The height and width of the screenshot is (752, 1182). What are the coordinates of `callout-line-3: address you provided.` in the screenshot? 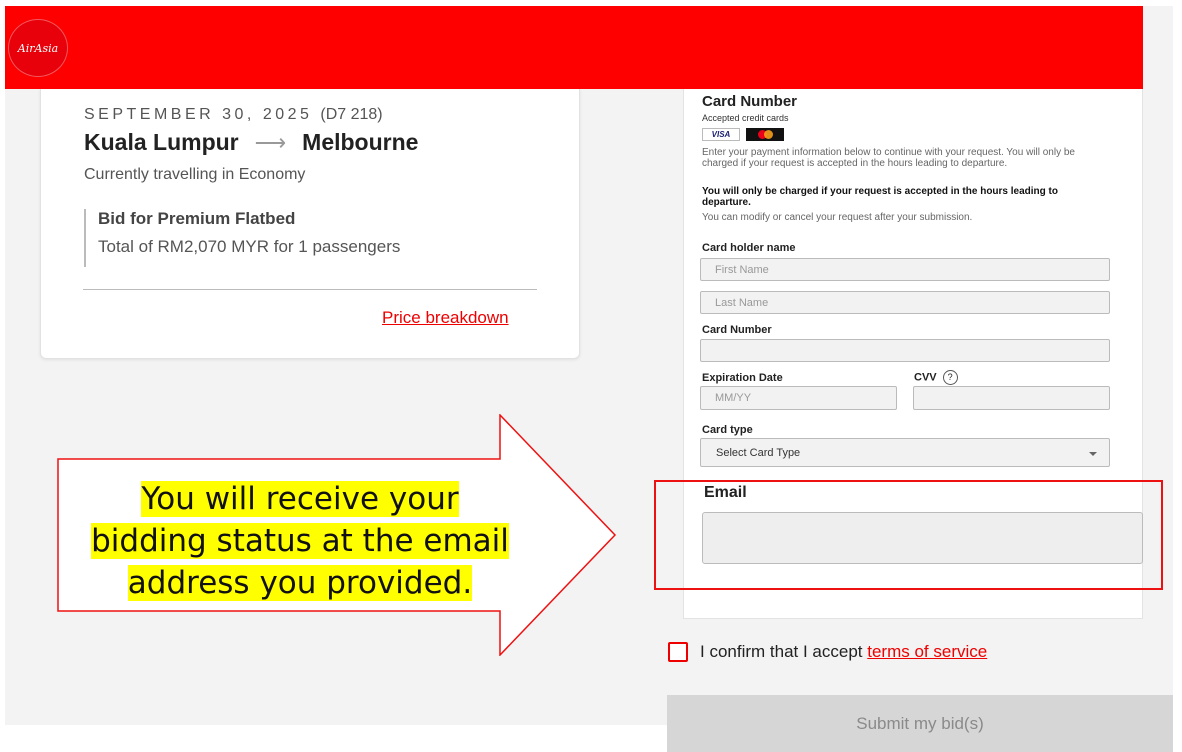 It's located at (300, 583).